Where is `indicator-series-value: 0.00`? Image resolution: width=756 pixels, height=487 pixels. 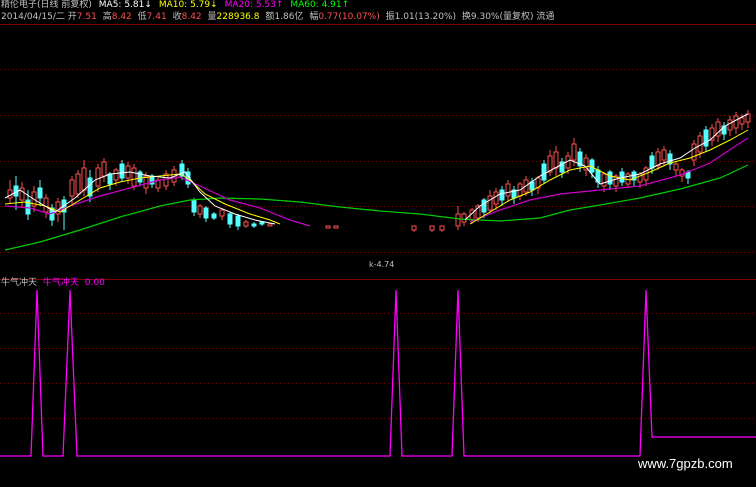
indicator-series-value: 0.00 is located at coordinates (94, 283).